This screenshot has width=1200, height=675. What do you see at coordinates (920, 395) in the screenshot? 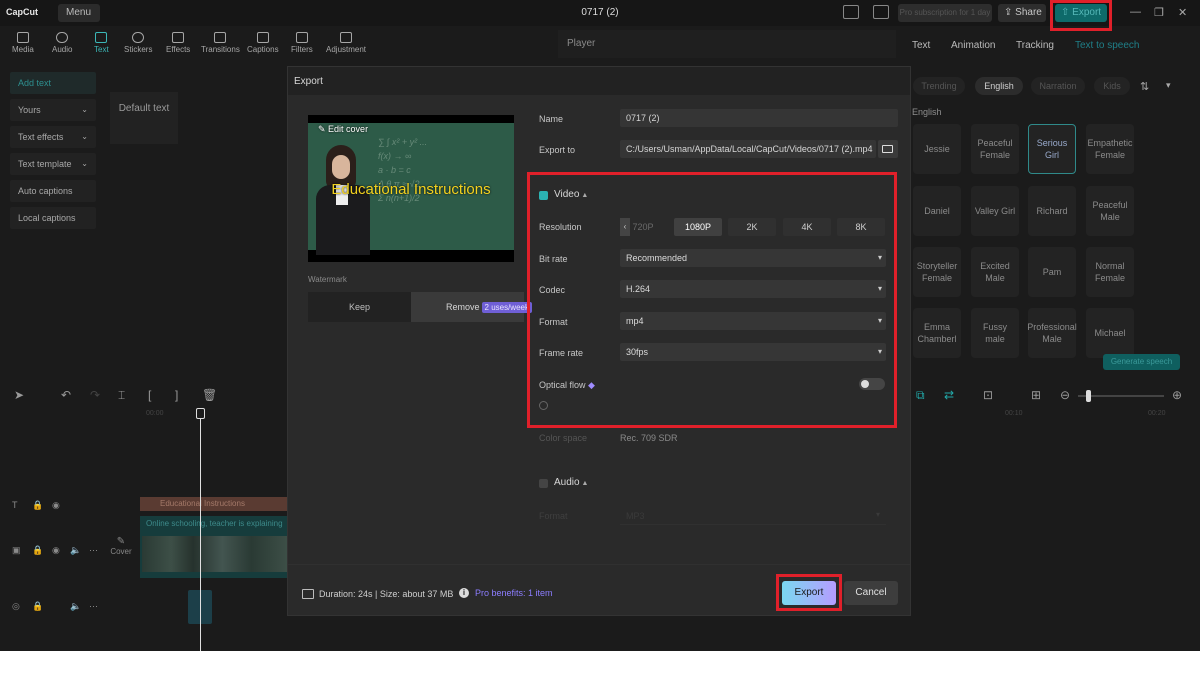
I see `magnet-icon: ⧉` at bounding box center [920, 395].